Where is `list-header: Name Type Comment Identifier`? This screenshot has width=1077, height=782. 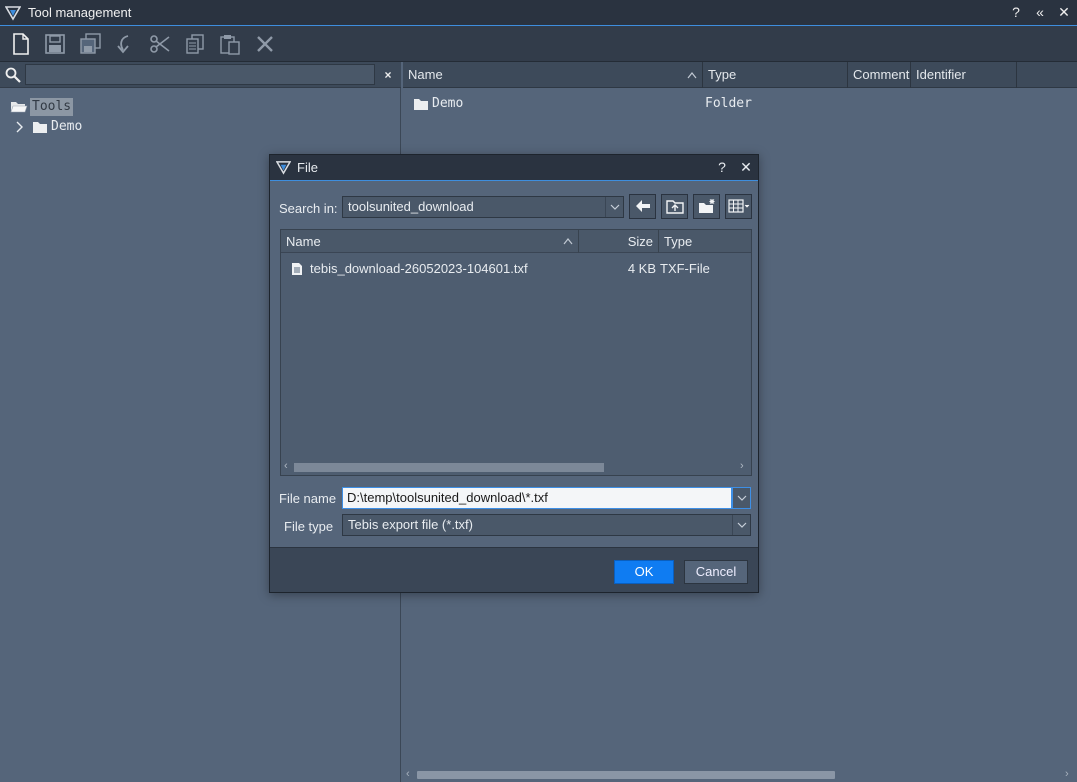 list-header: Name Type Comment Identifier is located at coordinates (740, 75).